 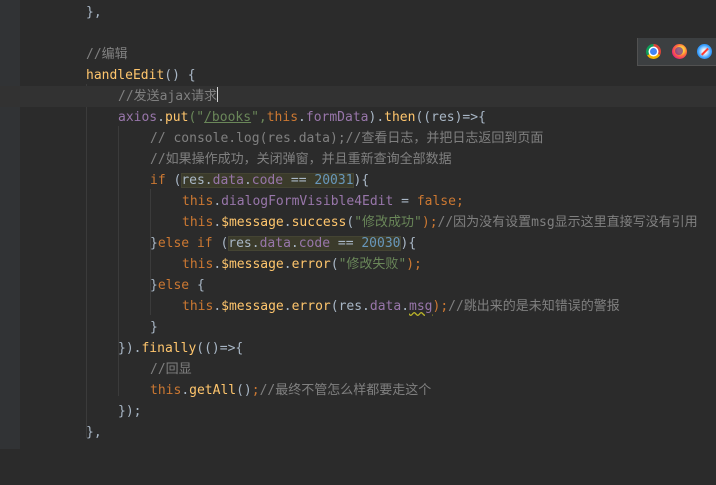 I want to click on keyword: if, so click(x=158, y=180).